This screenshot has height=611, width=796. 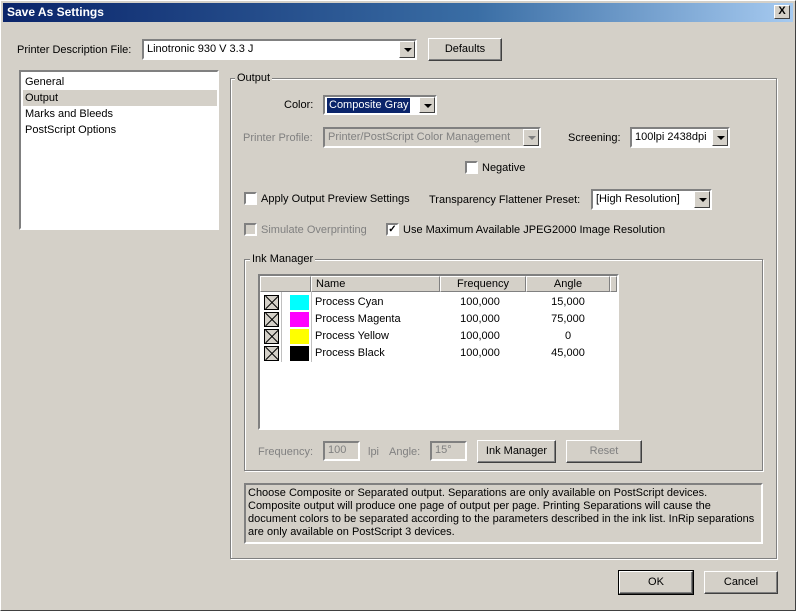 I want to click on ink-angle: 15,000, so click(x=568, y=302).